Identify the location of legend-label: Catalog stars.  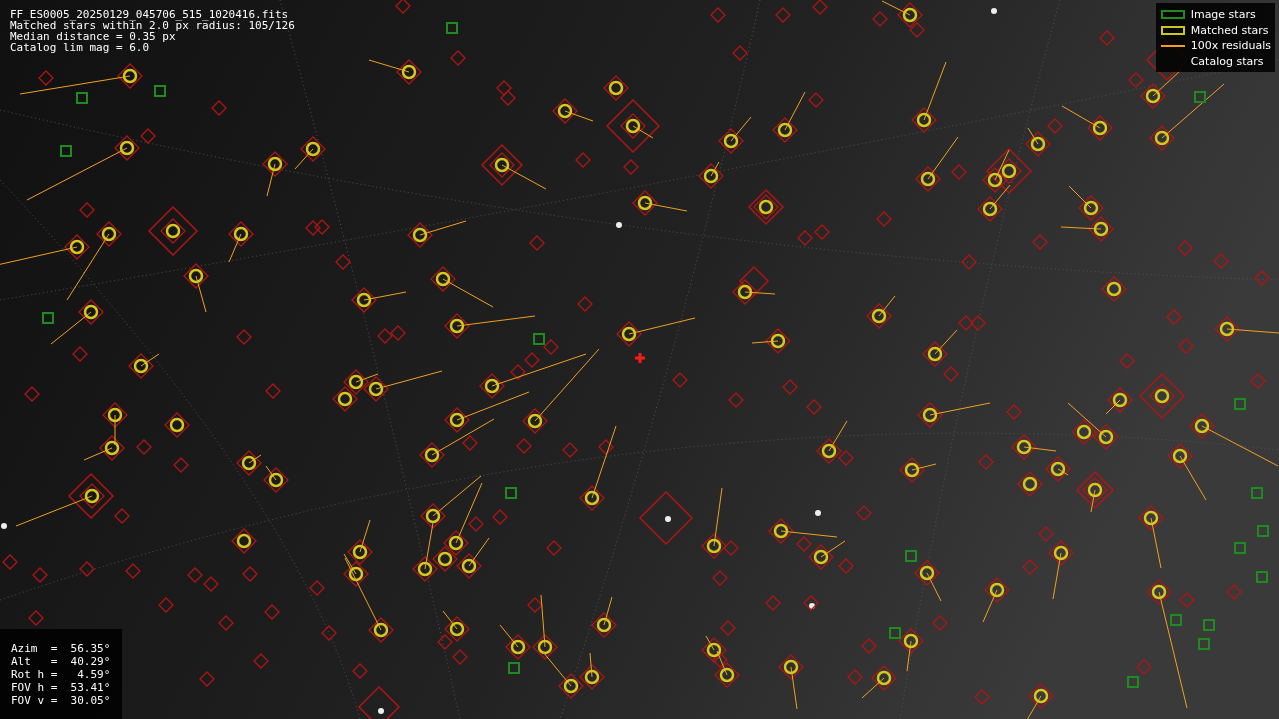
(1227, 61).